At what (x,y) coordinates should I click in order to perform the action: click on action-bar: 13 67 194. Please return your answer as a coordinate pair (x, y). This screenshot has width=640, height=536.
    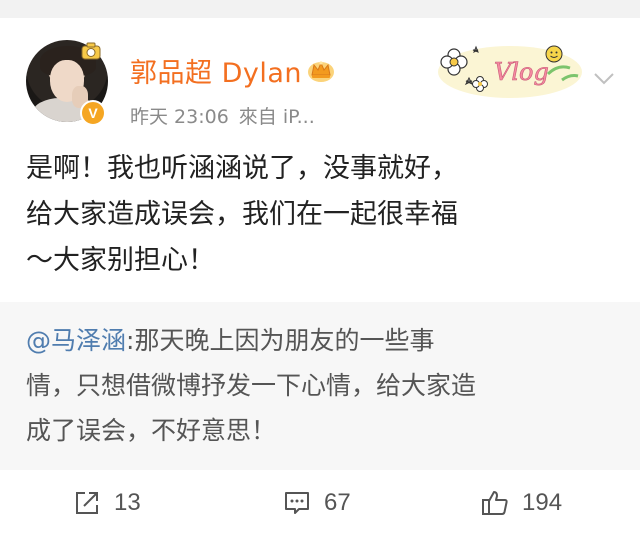
    Looking at the image, I should click on (320, 503).